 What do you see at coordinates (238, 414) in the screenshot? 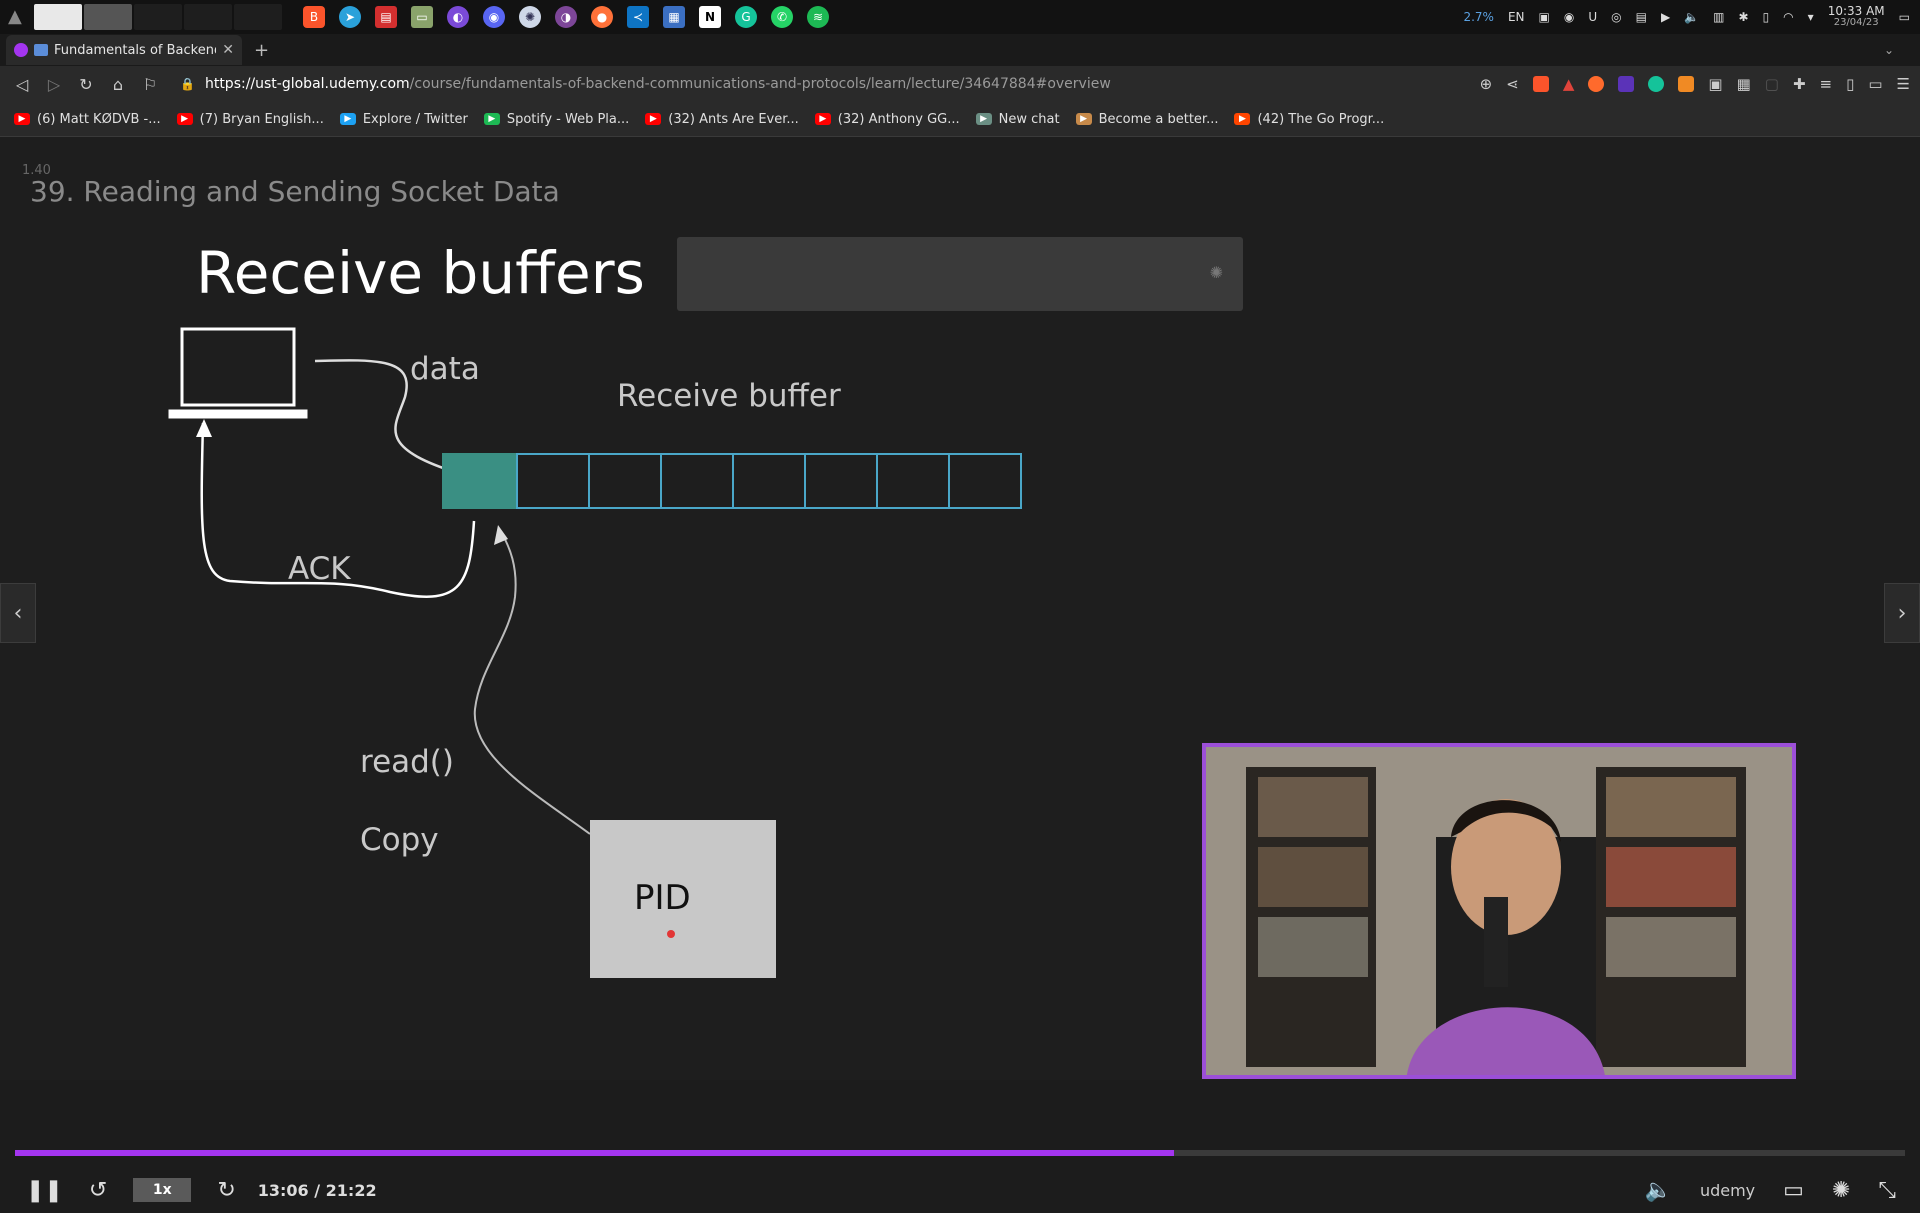
I see `laptop-base` at bounding box center [238, 414].